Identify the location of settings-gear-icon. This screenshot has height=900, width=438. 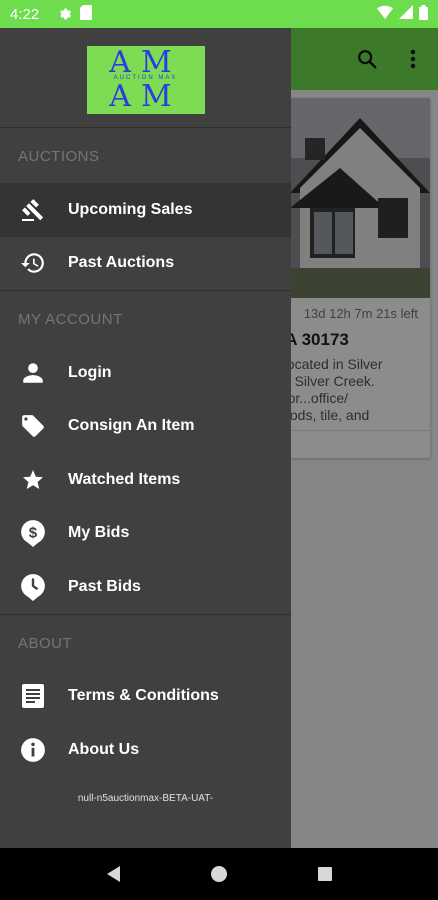
(64, 14).